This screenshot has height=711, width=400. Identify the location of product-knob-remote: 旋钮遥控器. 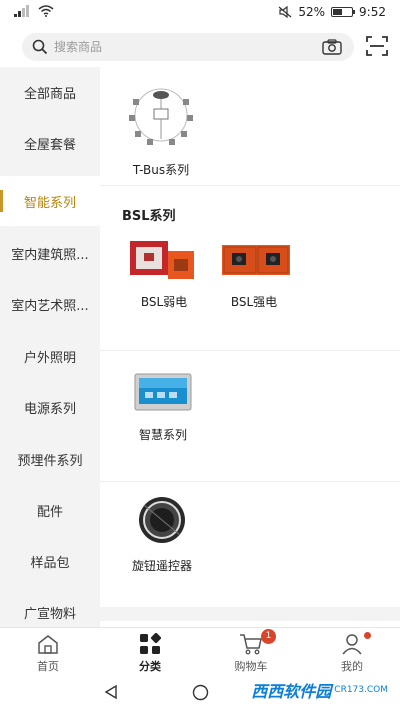
(162, 534).